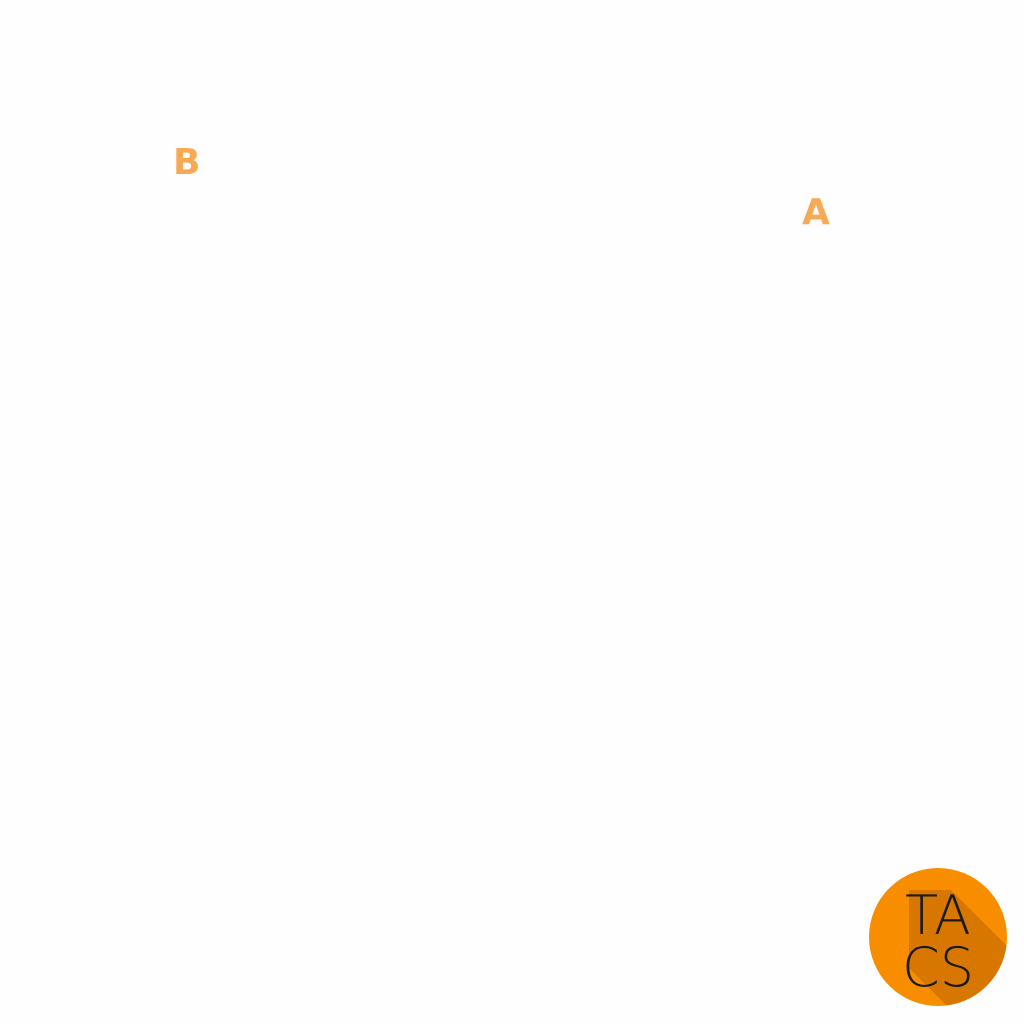  I want to click on label-a: A, so click(816, 212).